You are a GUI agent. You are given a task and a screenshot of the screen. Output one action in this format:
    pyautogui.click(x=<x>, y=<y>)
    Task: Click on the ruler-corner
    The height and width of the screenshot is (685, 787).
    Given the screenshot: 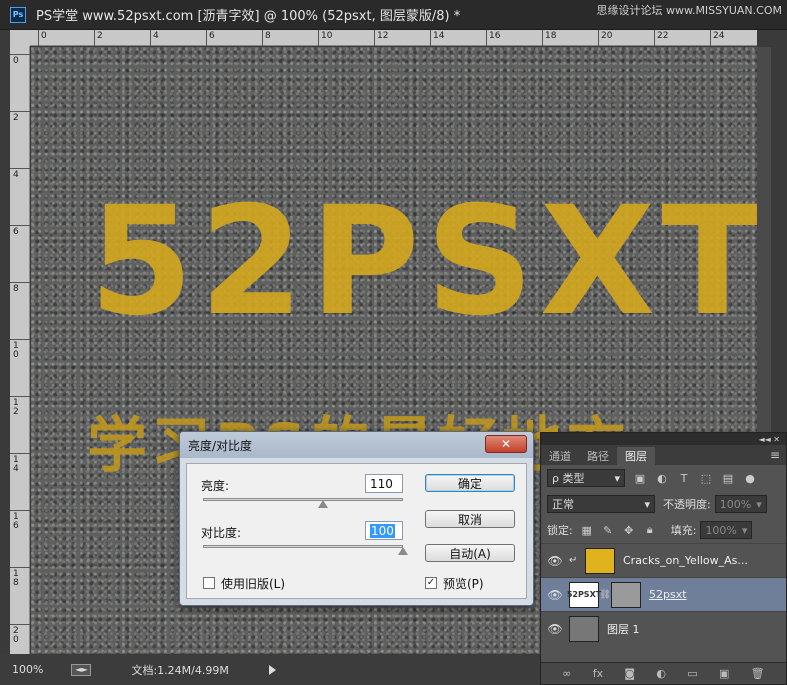 What is the action you would take?
    pyautogui.click(x=20, y=38)
    